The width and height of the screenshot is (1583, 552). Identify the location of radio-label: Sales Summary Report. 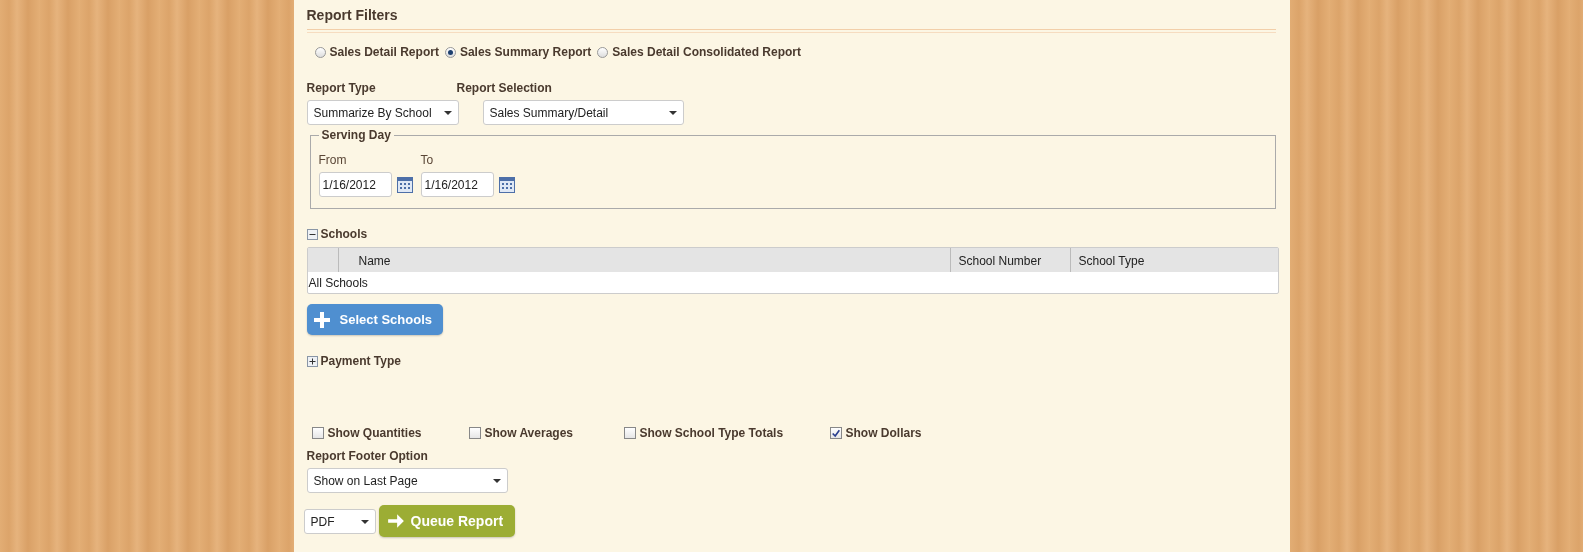
(525, 52).